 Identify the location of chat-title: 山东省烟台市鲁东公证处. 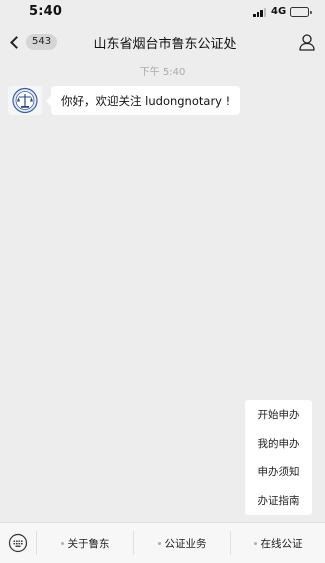
(165, 44).